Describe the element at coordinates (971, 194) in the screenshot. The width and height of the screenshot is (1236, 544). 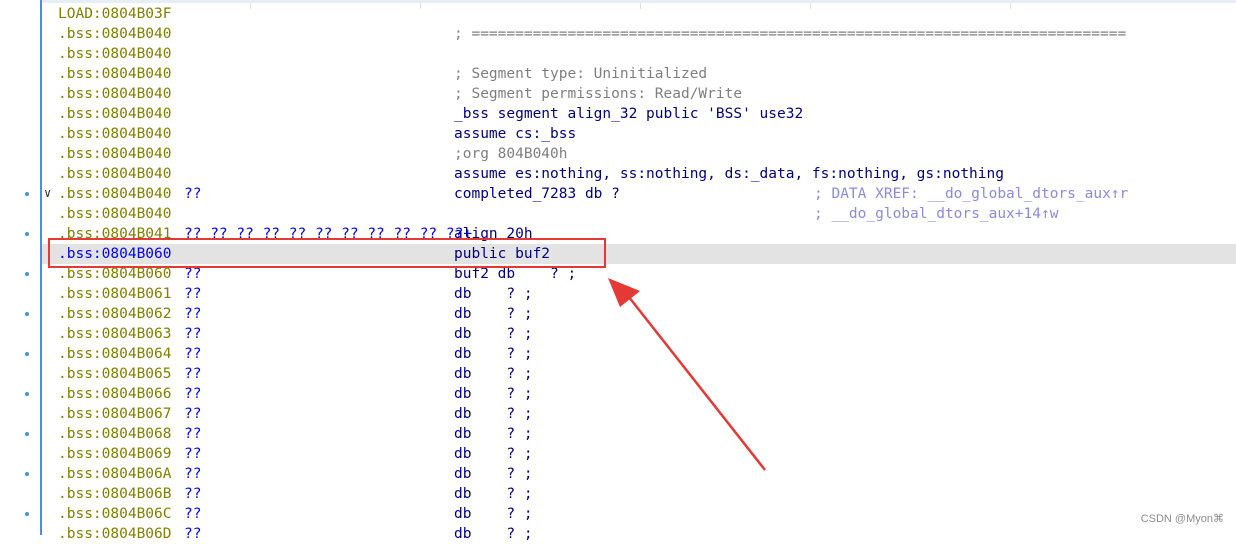
I see `row-xref-comment: ; DATA XREF: __do_global_dtors_aux↑r` at that location.